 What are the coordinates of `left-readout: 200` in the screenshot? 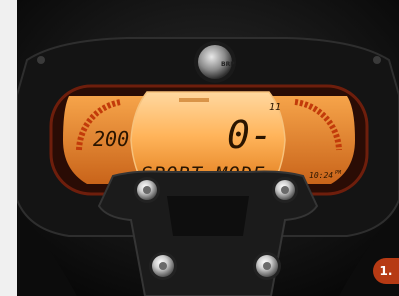 It's located at (111, 139).